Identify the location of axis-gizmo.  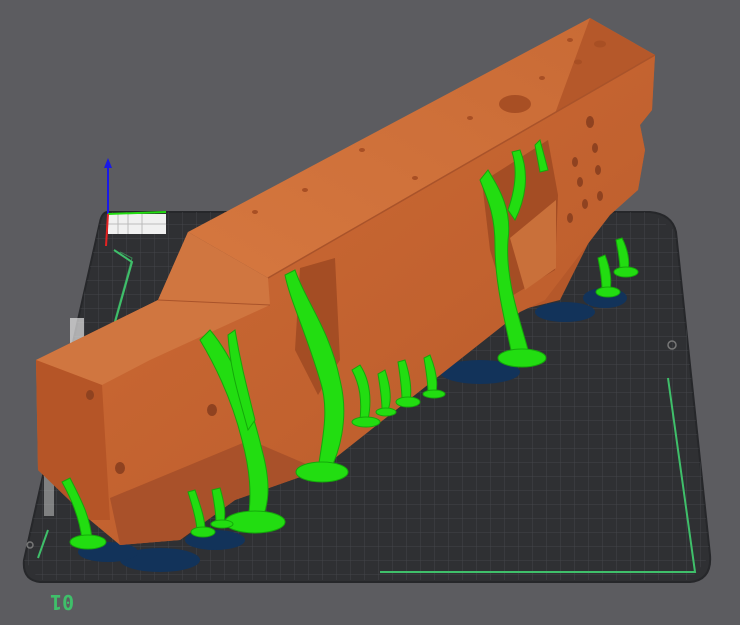
(135, 202).